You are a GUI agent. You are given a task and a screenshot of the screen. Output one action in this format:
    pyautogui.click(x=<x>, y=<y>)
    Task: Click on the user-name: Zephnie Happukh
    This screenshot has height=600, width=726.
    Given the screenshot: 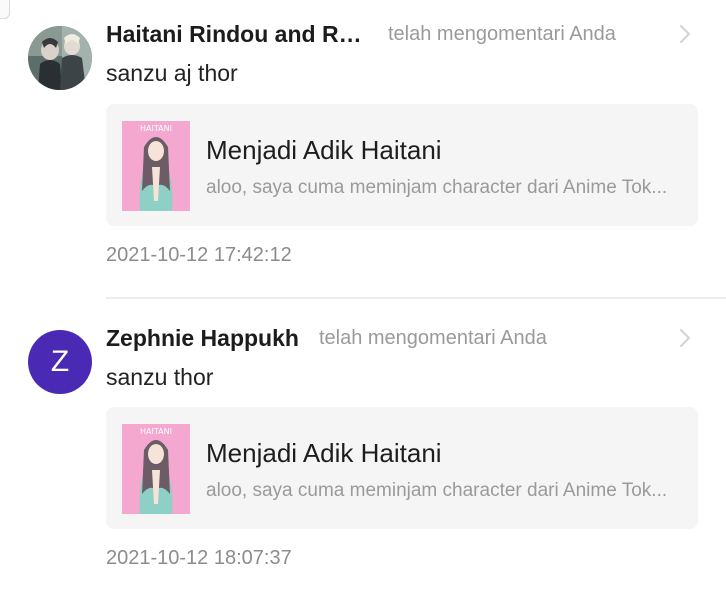 What is the action you would take?
    pyautogui.click(x=202, y=338)
    